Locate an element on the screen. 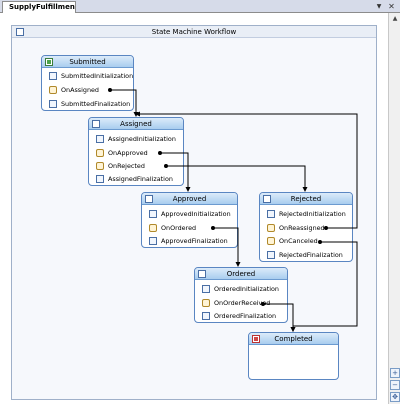 Image resolution: width=400 pixels, height=404 pixels. initial-state-icon is located at coordinates (49, 62).